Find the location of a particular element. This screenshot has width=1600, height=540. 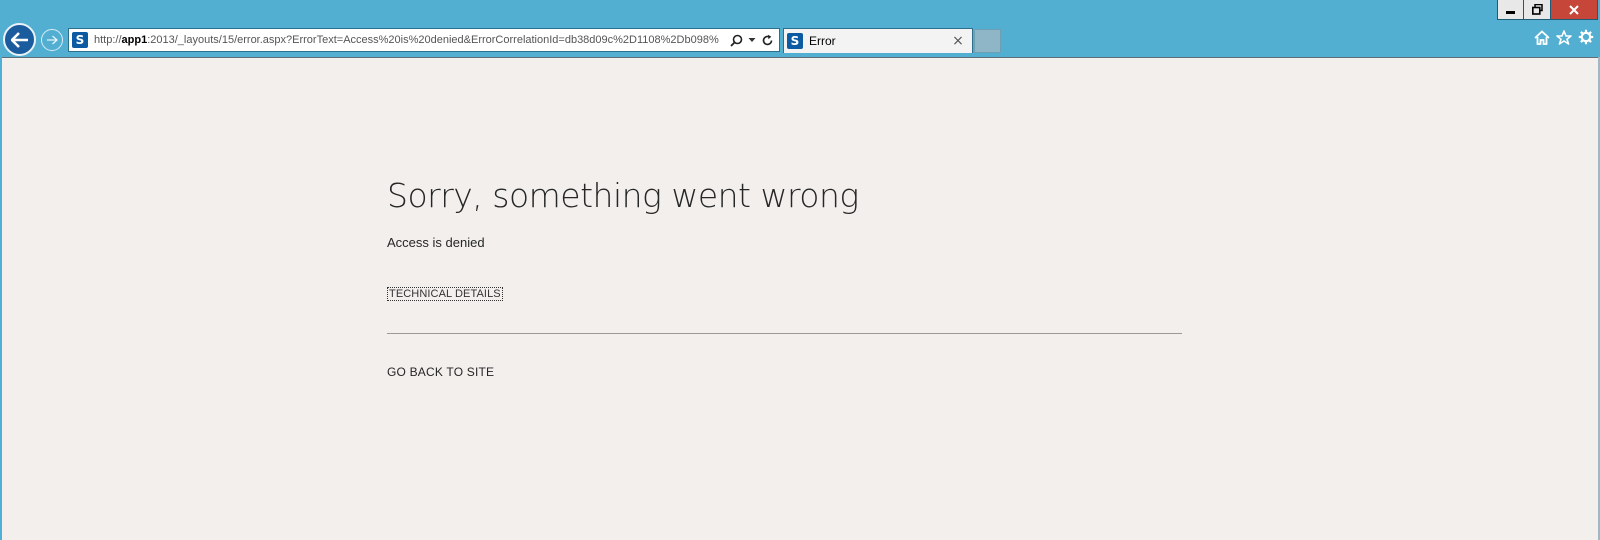

forward-arrow-icon is located at coordinates (52, 40).